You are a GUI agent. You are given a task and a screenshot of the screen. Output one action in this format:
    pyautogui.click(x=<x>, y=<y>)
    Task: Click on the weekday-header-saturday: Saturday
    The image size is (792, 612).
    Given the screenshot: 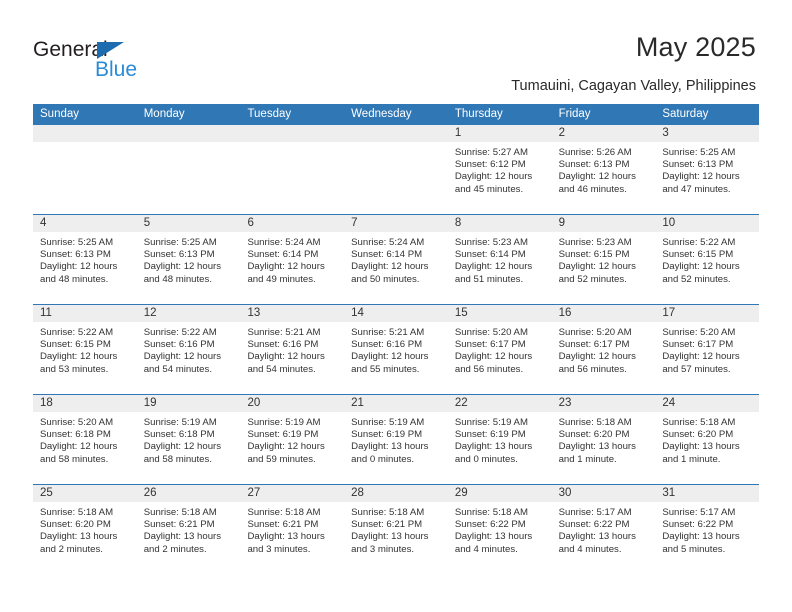 What is the action you would take?
    pyautogui.click(x=685, y=114)
    